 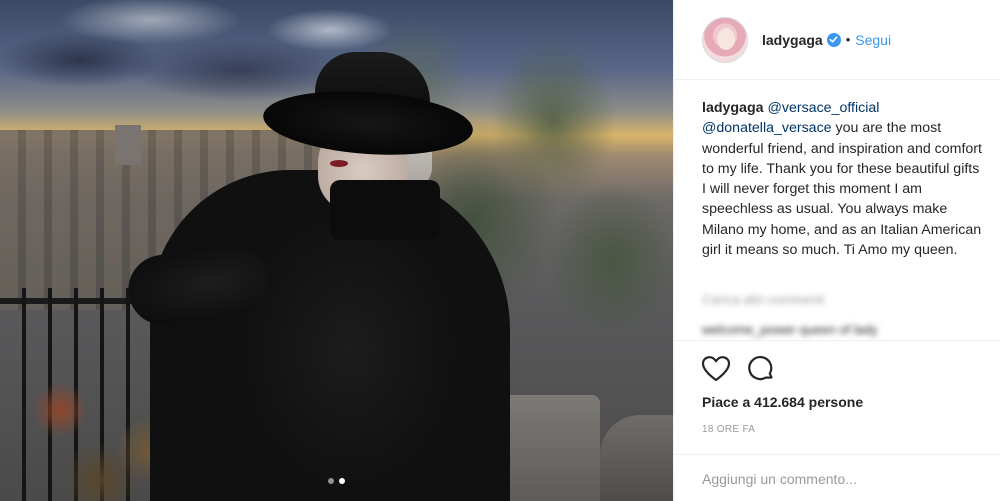 I want to click on carousel-dot-active, so click(x=342, y=481).